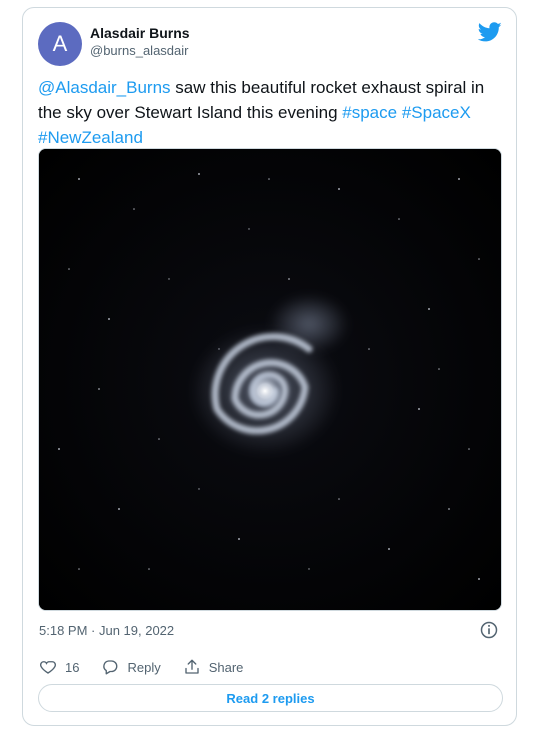  I want to click on share-label: Share, so click(226, 667).